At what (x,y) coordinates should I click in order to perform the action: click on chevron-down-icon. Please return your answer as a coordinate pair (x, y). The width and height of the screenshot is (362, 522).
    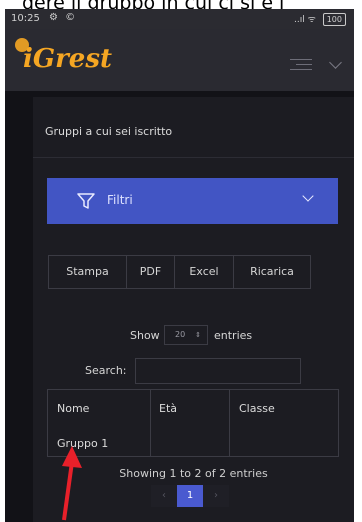
    Looking at the image, I should click on (335, 62).